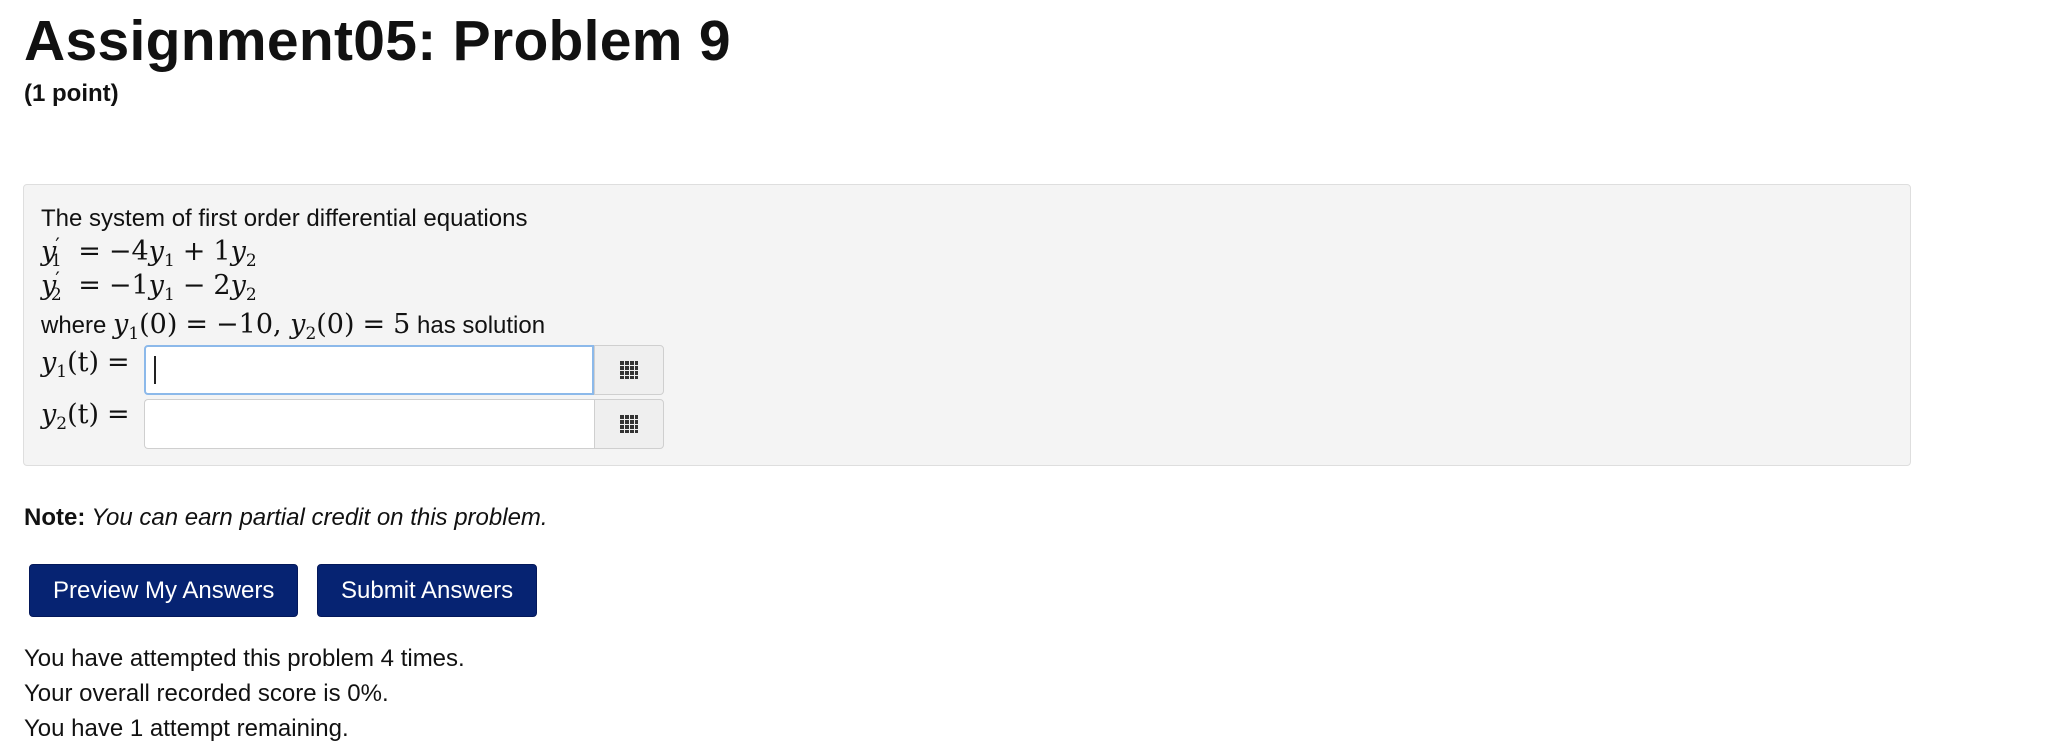 The width and height of the screenshot is (2062, 750). I want to click on eq2-sub-1: 1, so click(169, 295).